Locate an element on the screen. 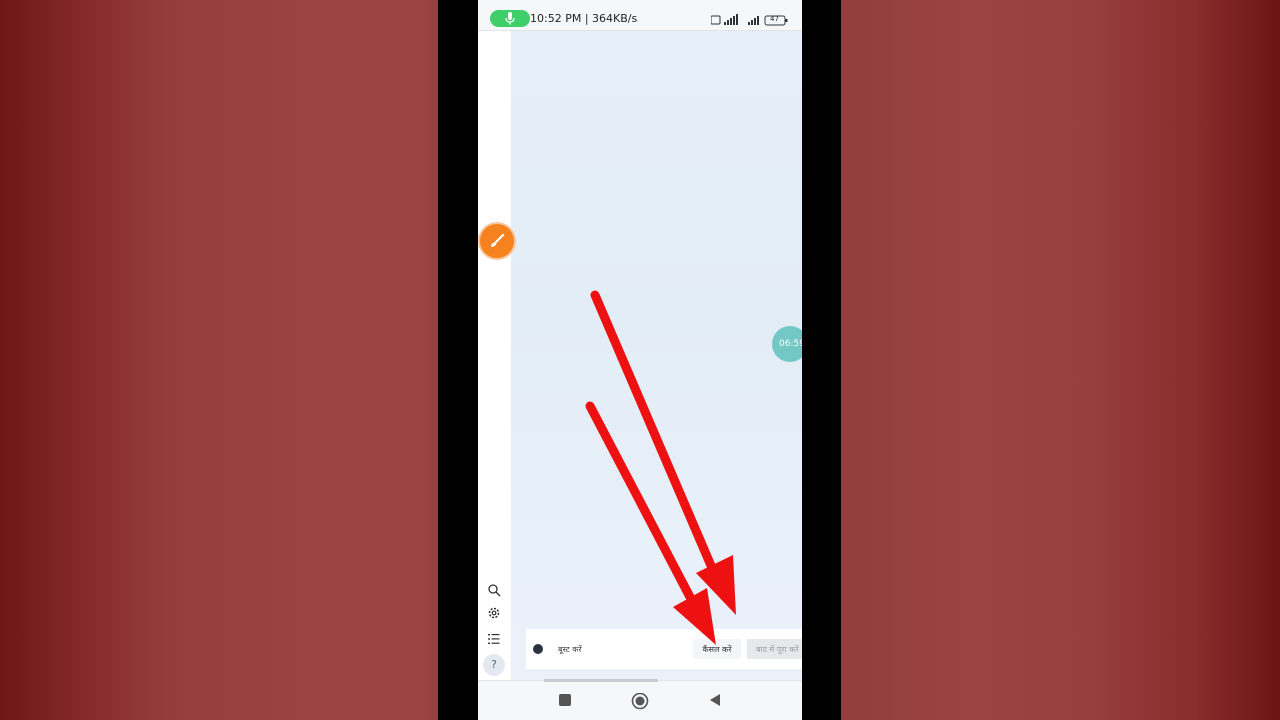 The width and height of the screenshot is (1280, 720). paintbrush-button is located at coordinates (497, 241).